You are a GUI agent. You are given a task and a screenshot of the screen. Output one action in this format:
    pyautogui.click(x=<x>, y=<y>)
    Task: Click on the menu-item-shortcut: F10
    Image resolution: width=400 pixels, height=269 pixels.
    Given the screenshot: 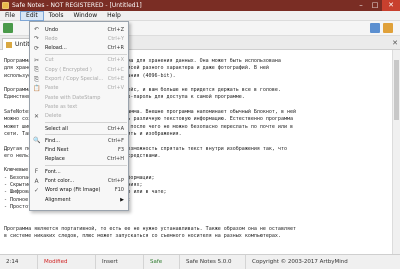 What is the action you would take?
    pyautogui.click(x=119, y=190)
    